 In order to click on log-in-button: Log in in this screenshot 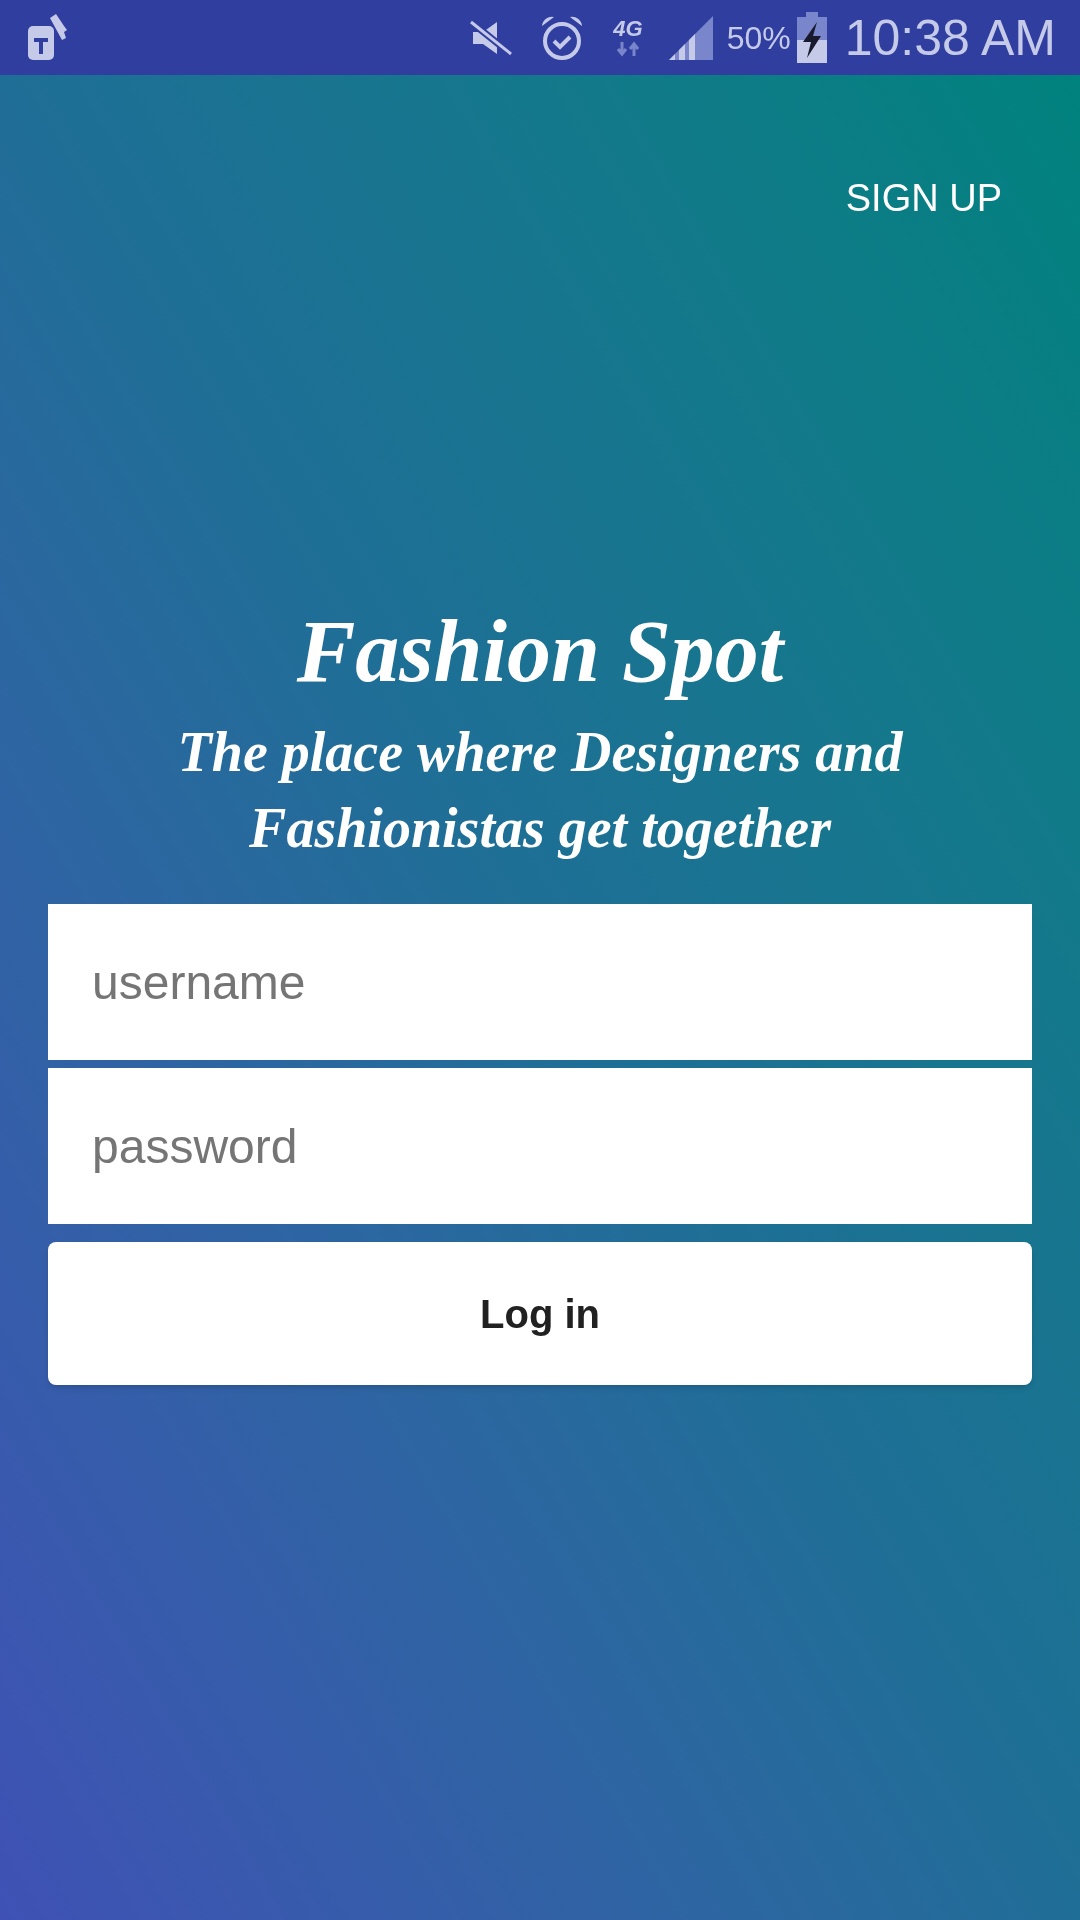, I will do `click(540, 1314)`.